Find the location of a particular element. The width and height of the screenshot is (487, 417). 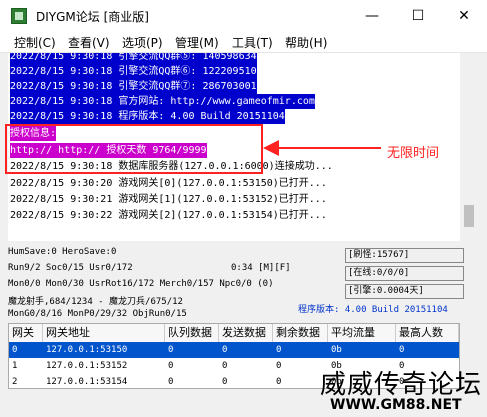

app-icon is located at coordinates (19, 16).